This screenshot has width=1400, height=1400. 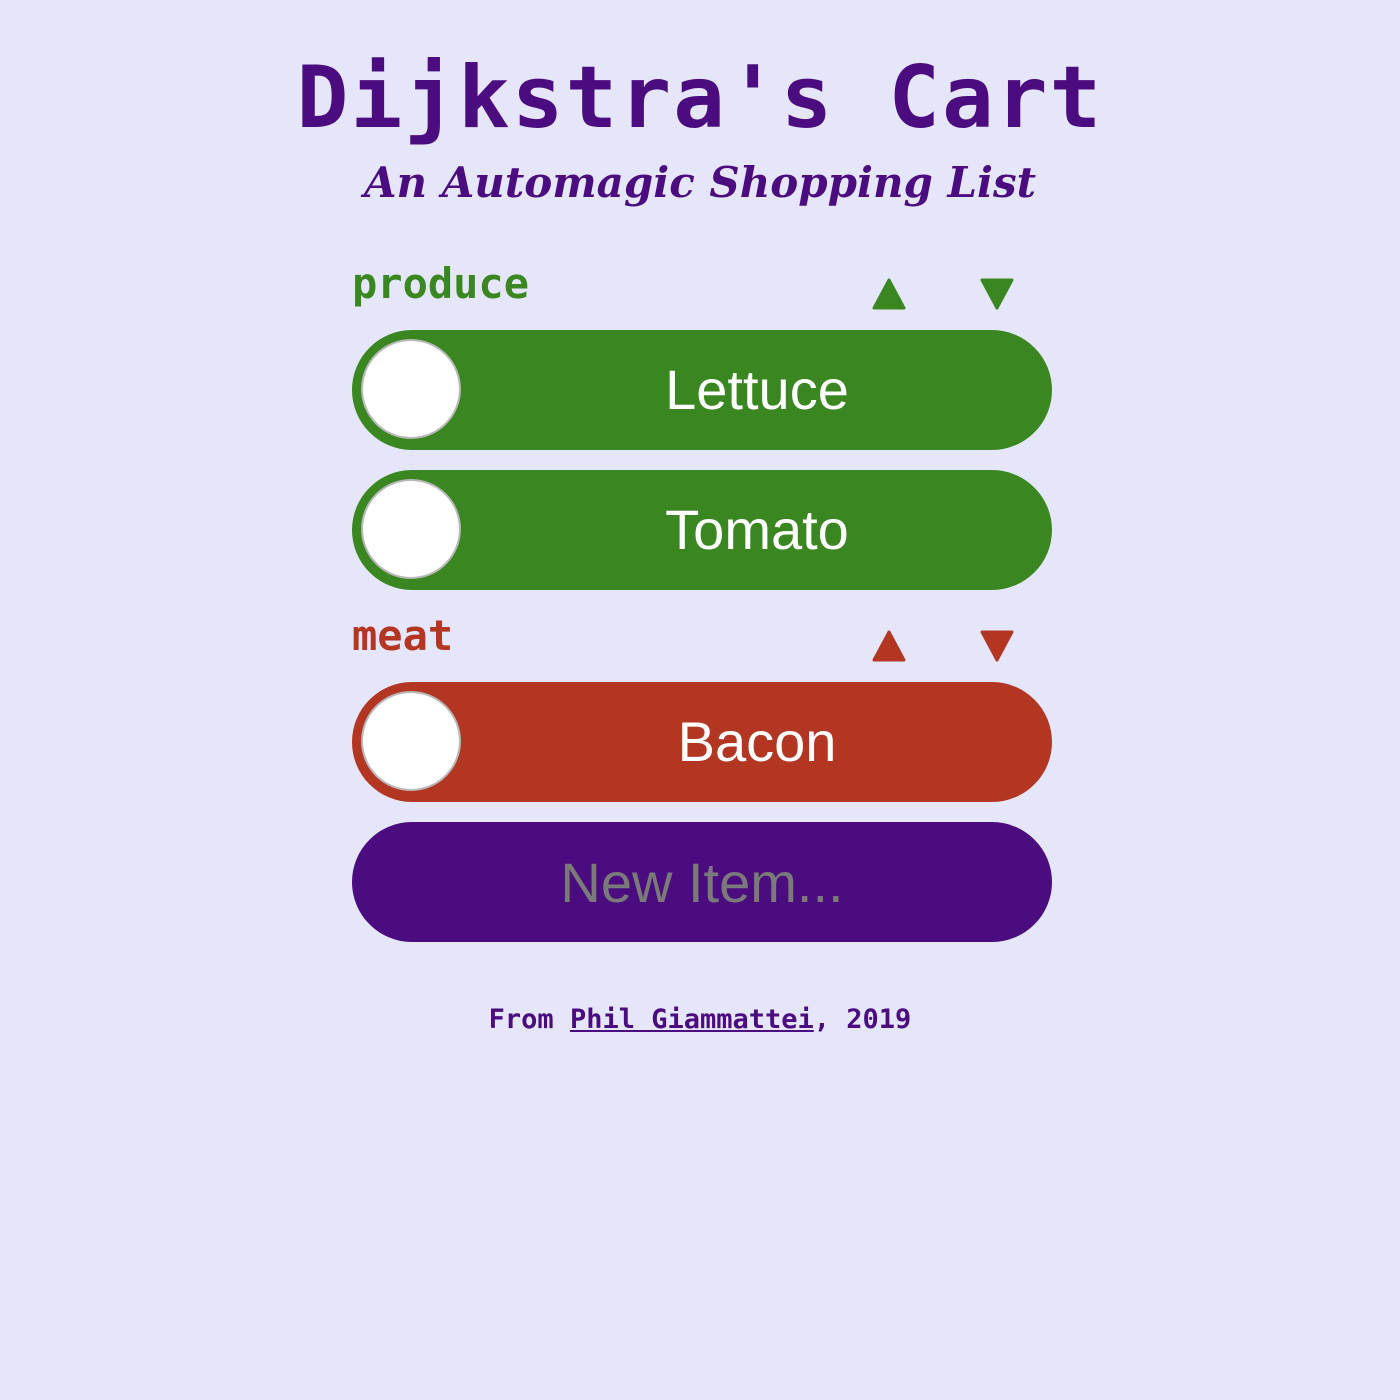 What do you see at coordinates (757, 389) in the screenshot?
I see `item-label: Lettuce` at bounding box center [757, 389].